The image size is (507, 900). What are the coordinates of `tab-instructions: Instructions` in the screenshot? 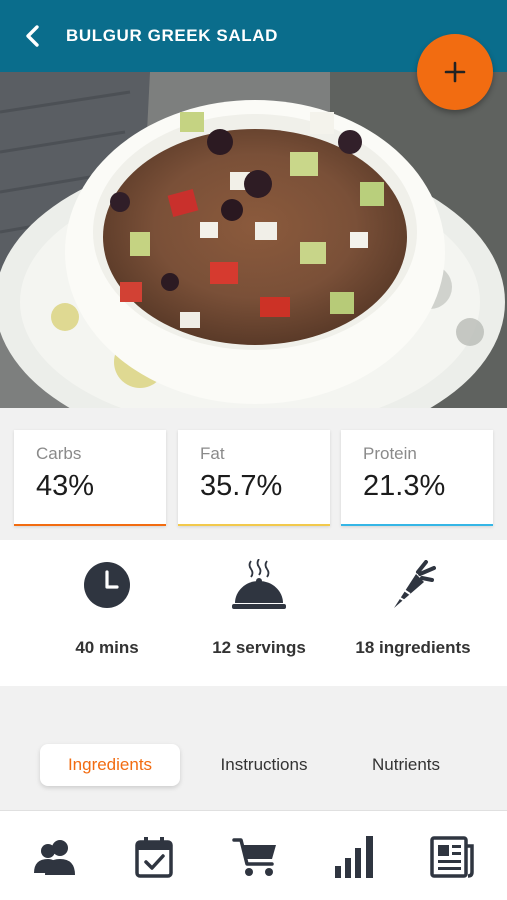 It's located at (264, 765).